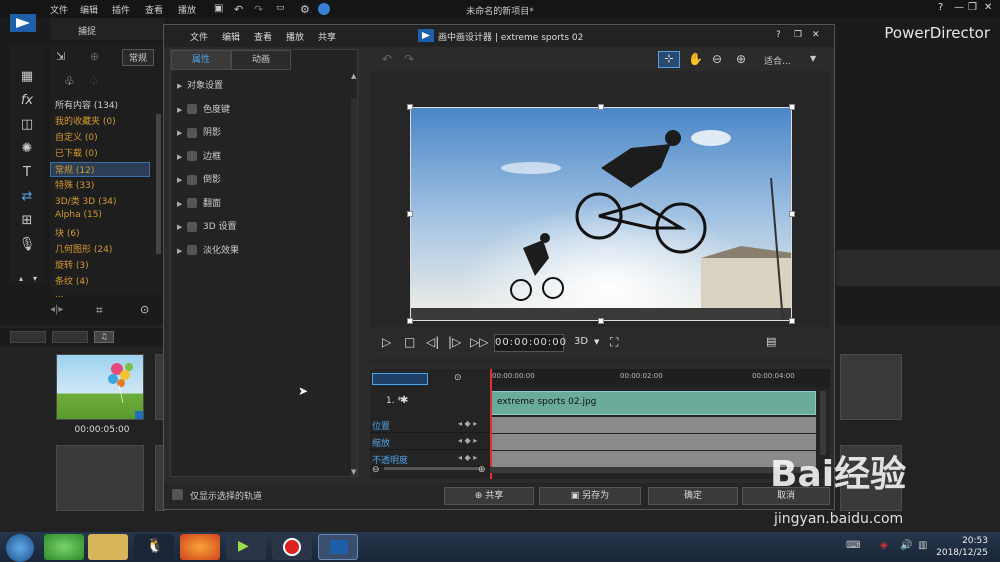 This screenshot has height=562, width=1000. What do you see at coordinates (200, 86) in the screenshot?
I see `property-row: ▶ 对象设置` at bounding box center [200, 86].